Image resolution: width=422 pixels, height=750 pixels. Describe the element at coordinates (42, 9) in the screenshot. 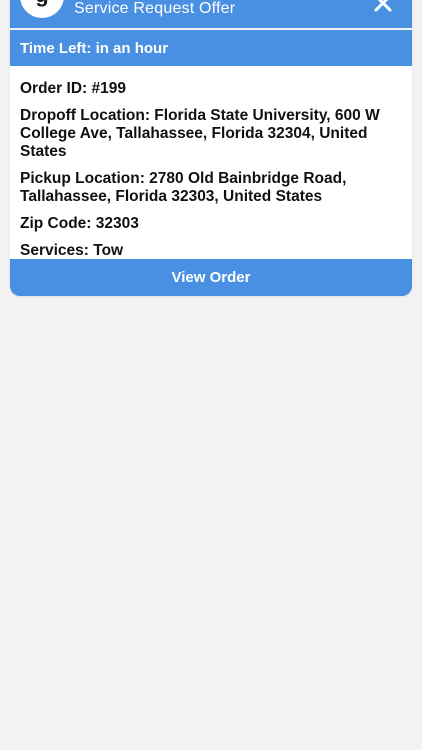

I see `avatar: g` at that location.